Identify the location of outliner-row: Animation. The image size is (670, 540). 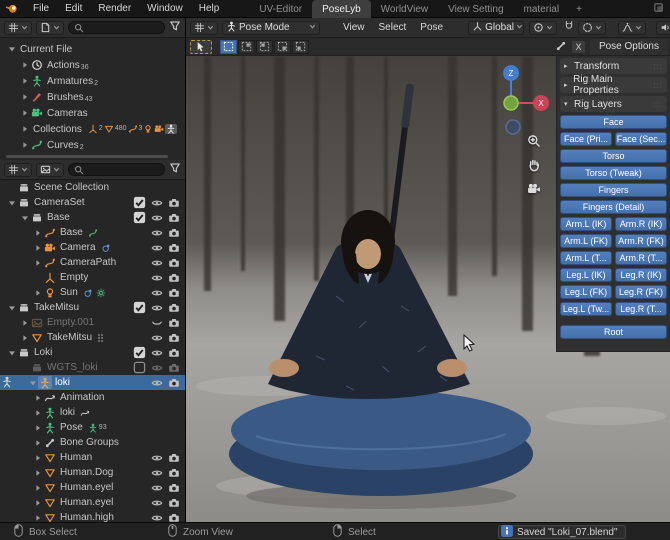
(92, 397).